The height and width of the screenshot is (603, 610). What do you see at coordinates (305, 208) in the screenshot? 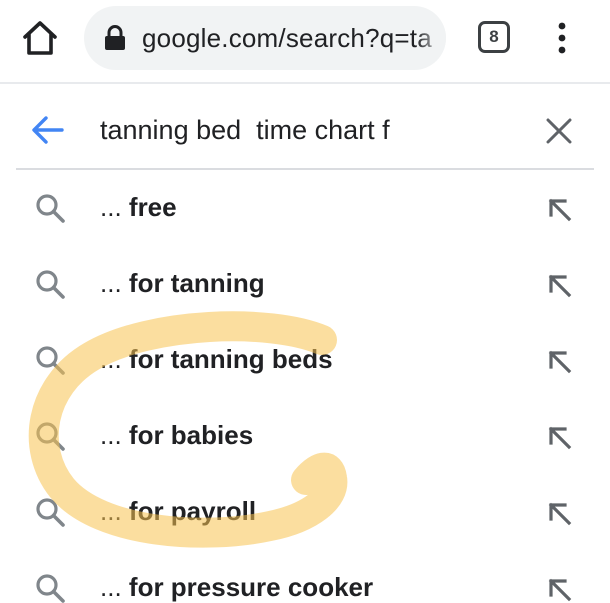
I see `suggestion-item: ... free` at bounding box center [305, 208].